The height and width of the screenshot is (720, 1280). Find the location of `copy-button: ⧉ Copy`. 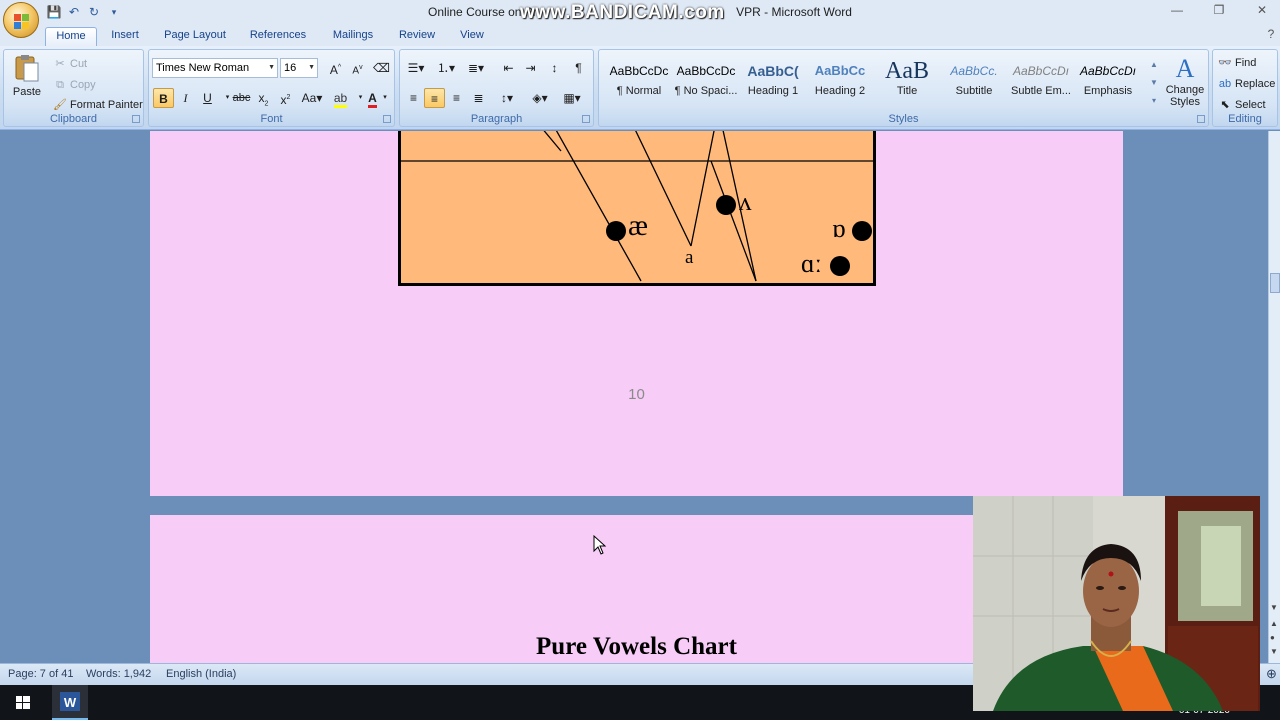

copy-button: ⧉ Copy is located at coordinates (74, 85).